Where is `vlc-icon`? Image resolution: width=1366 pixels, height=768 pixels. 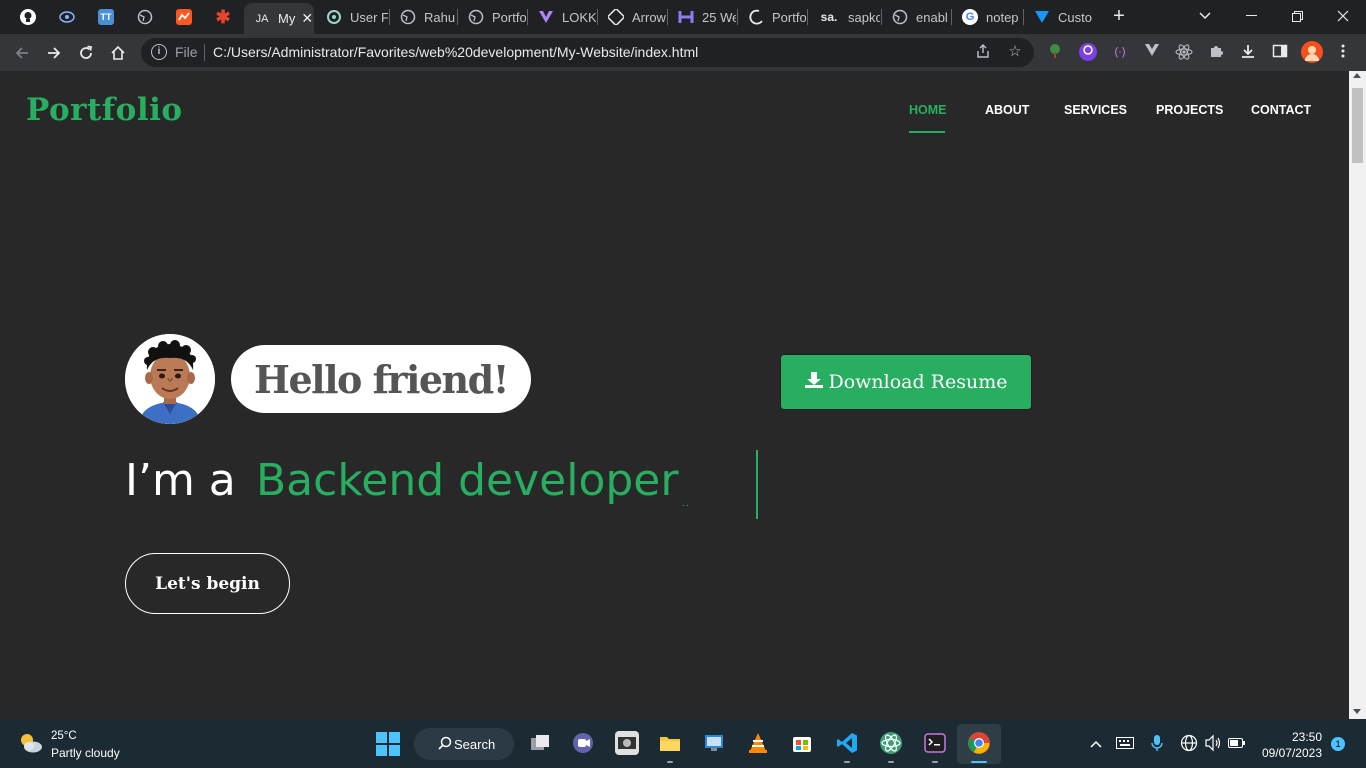 vlc-icon is located at coordinates (758, 743).